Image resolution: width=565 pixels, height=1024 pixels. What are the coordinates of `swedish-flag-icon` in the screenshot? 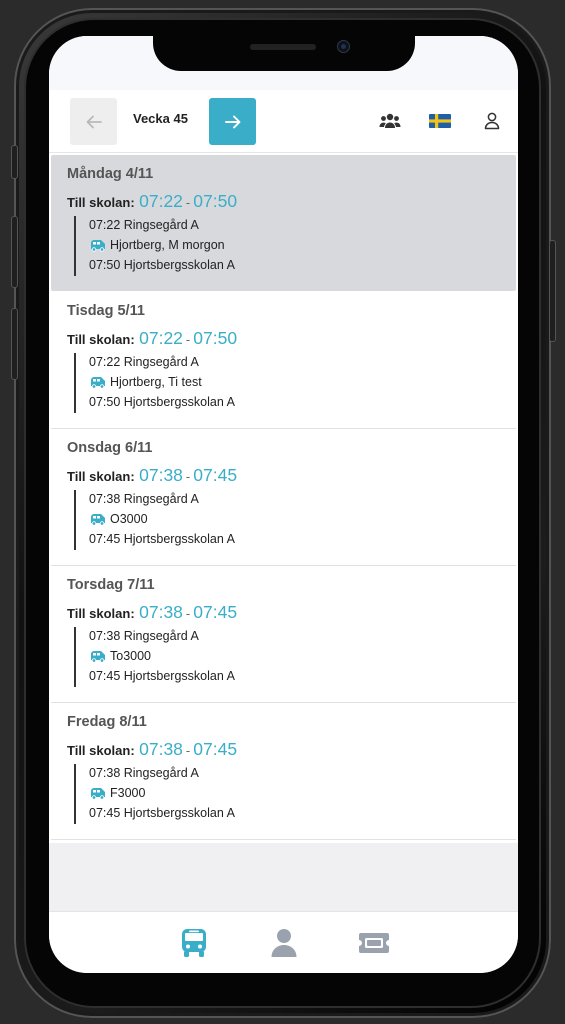 It's located at (440, 121).